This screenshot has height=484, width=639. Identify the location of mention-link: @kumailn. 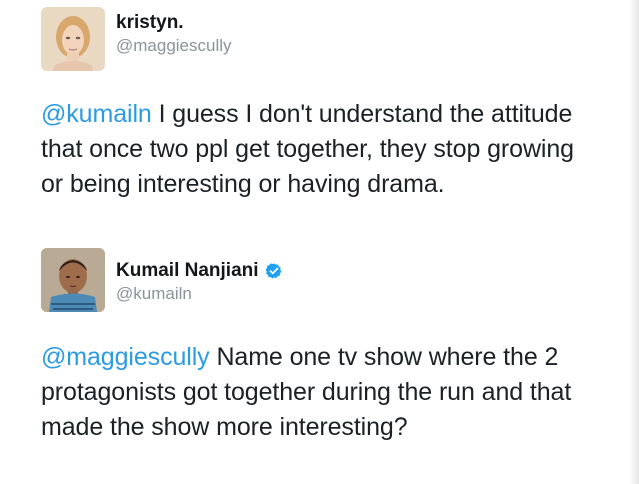
(96, 114).